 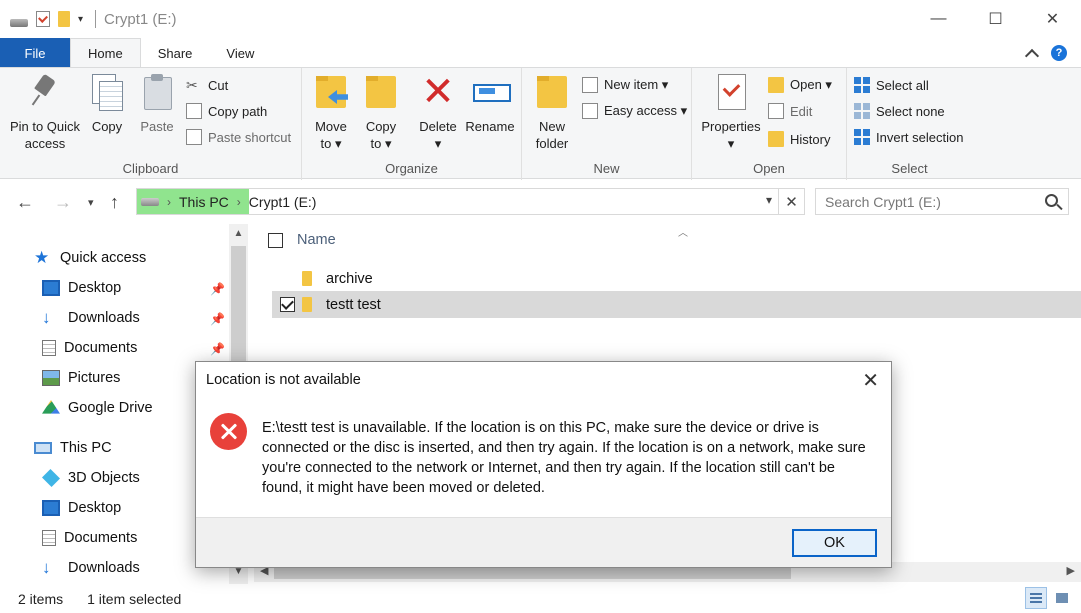 I want to click on rename-button: Rename, so click(x=490, y=104).